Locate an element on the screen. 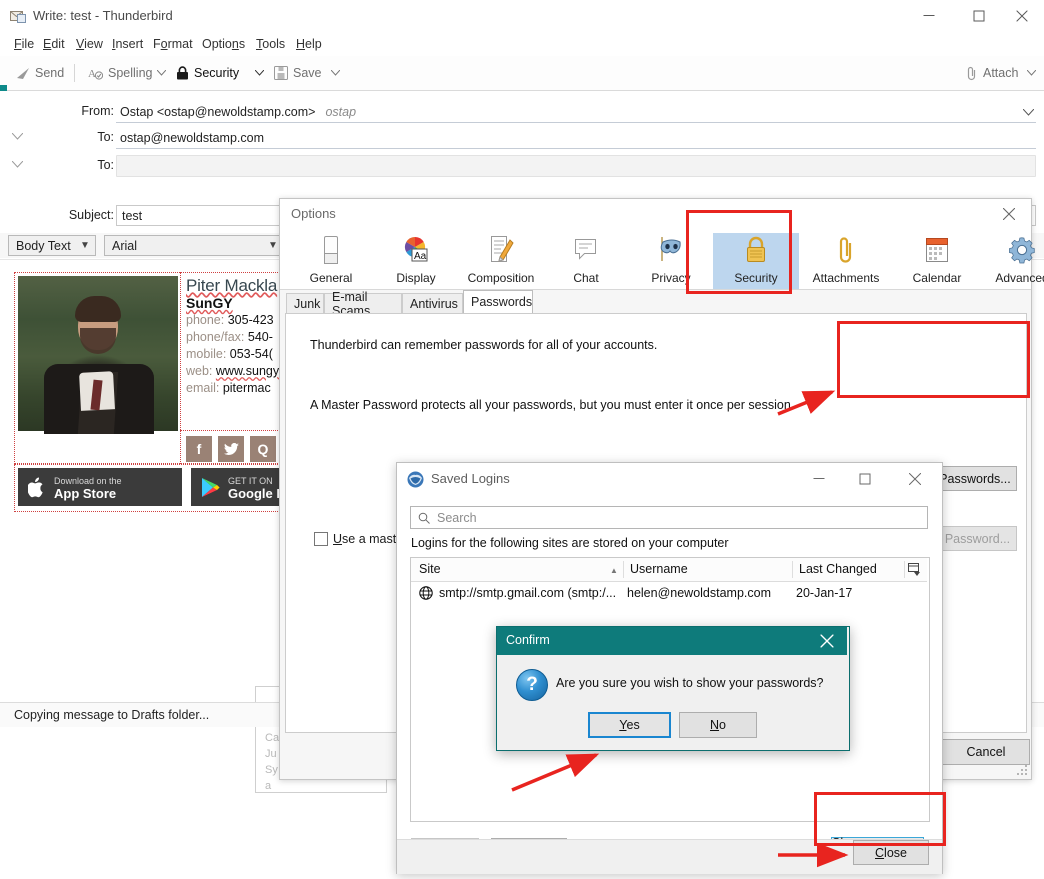 Image resolution: width=1044 pixels, height=879 pixels. attach-dropdown-chevron-down-icon is located at coordinates (1031, 73).